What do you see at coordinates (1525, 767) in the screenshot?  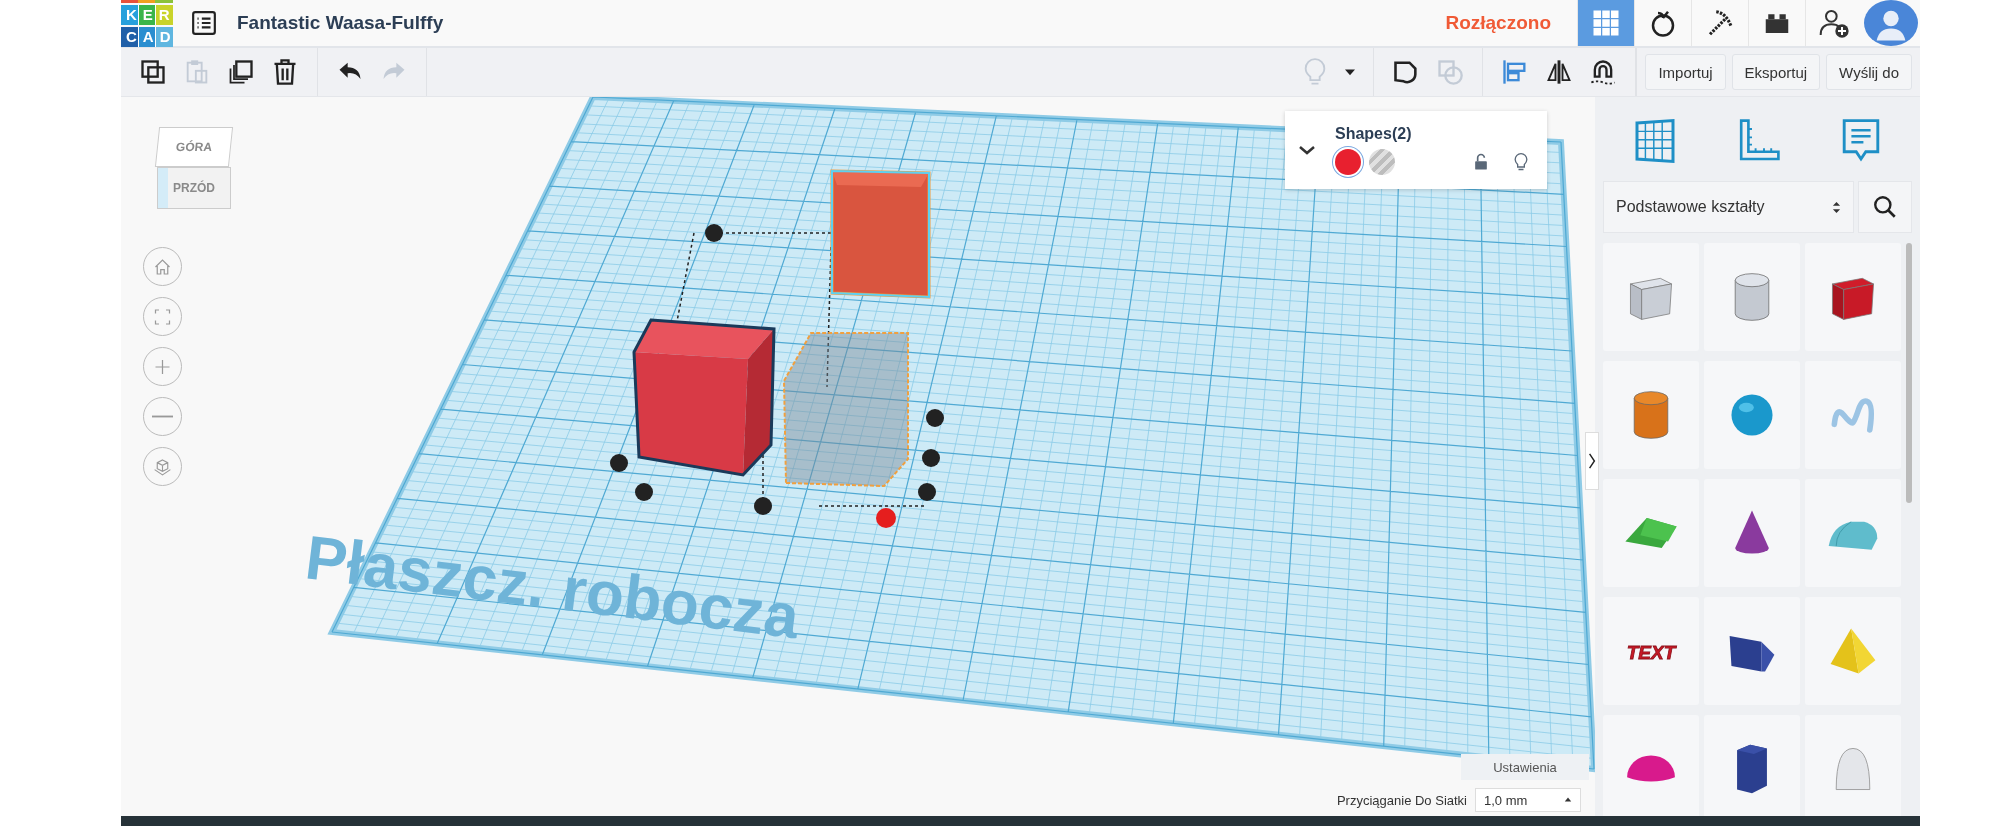 I see `settings-button: Ustawienia` at bounding box center [1525, 767].